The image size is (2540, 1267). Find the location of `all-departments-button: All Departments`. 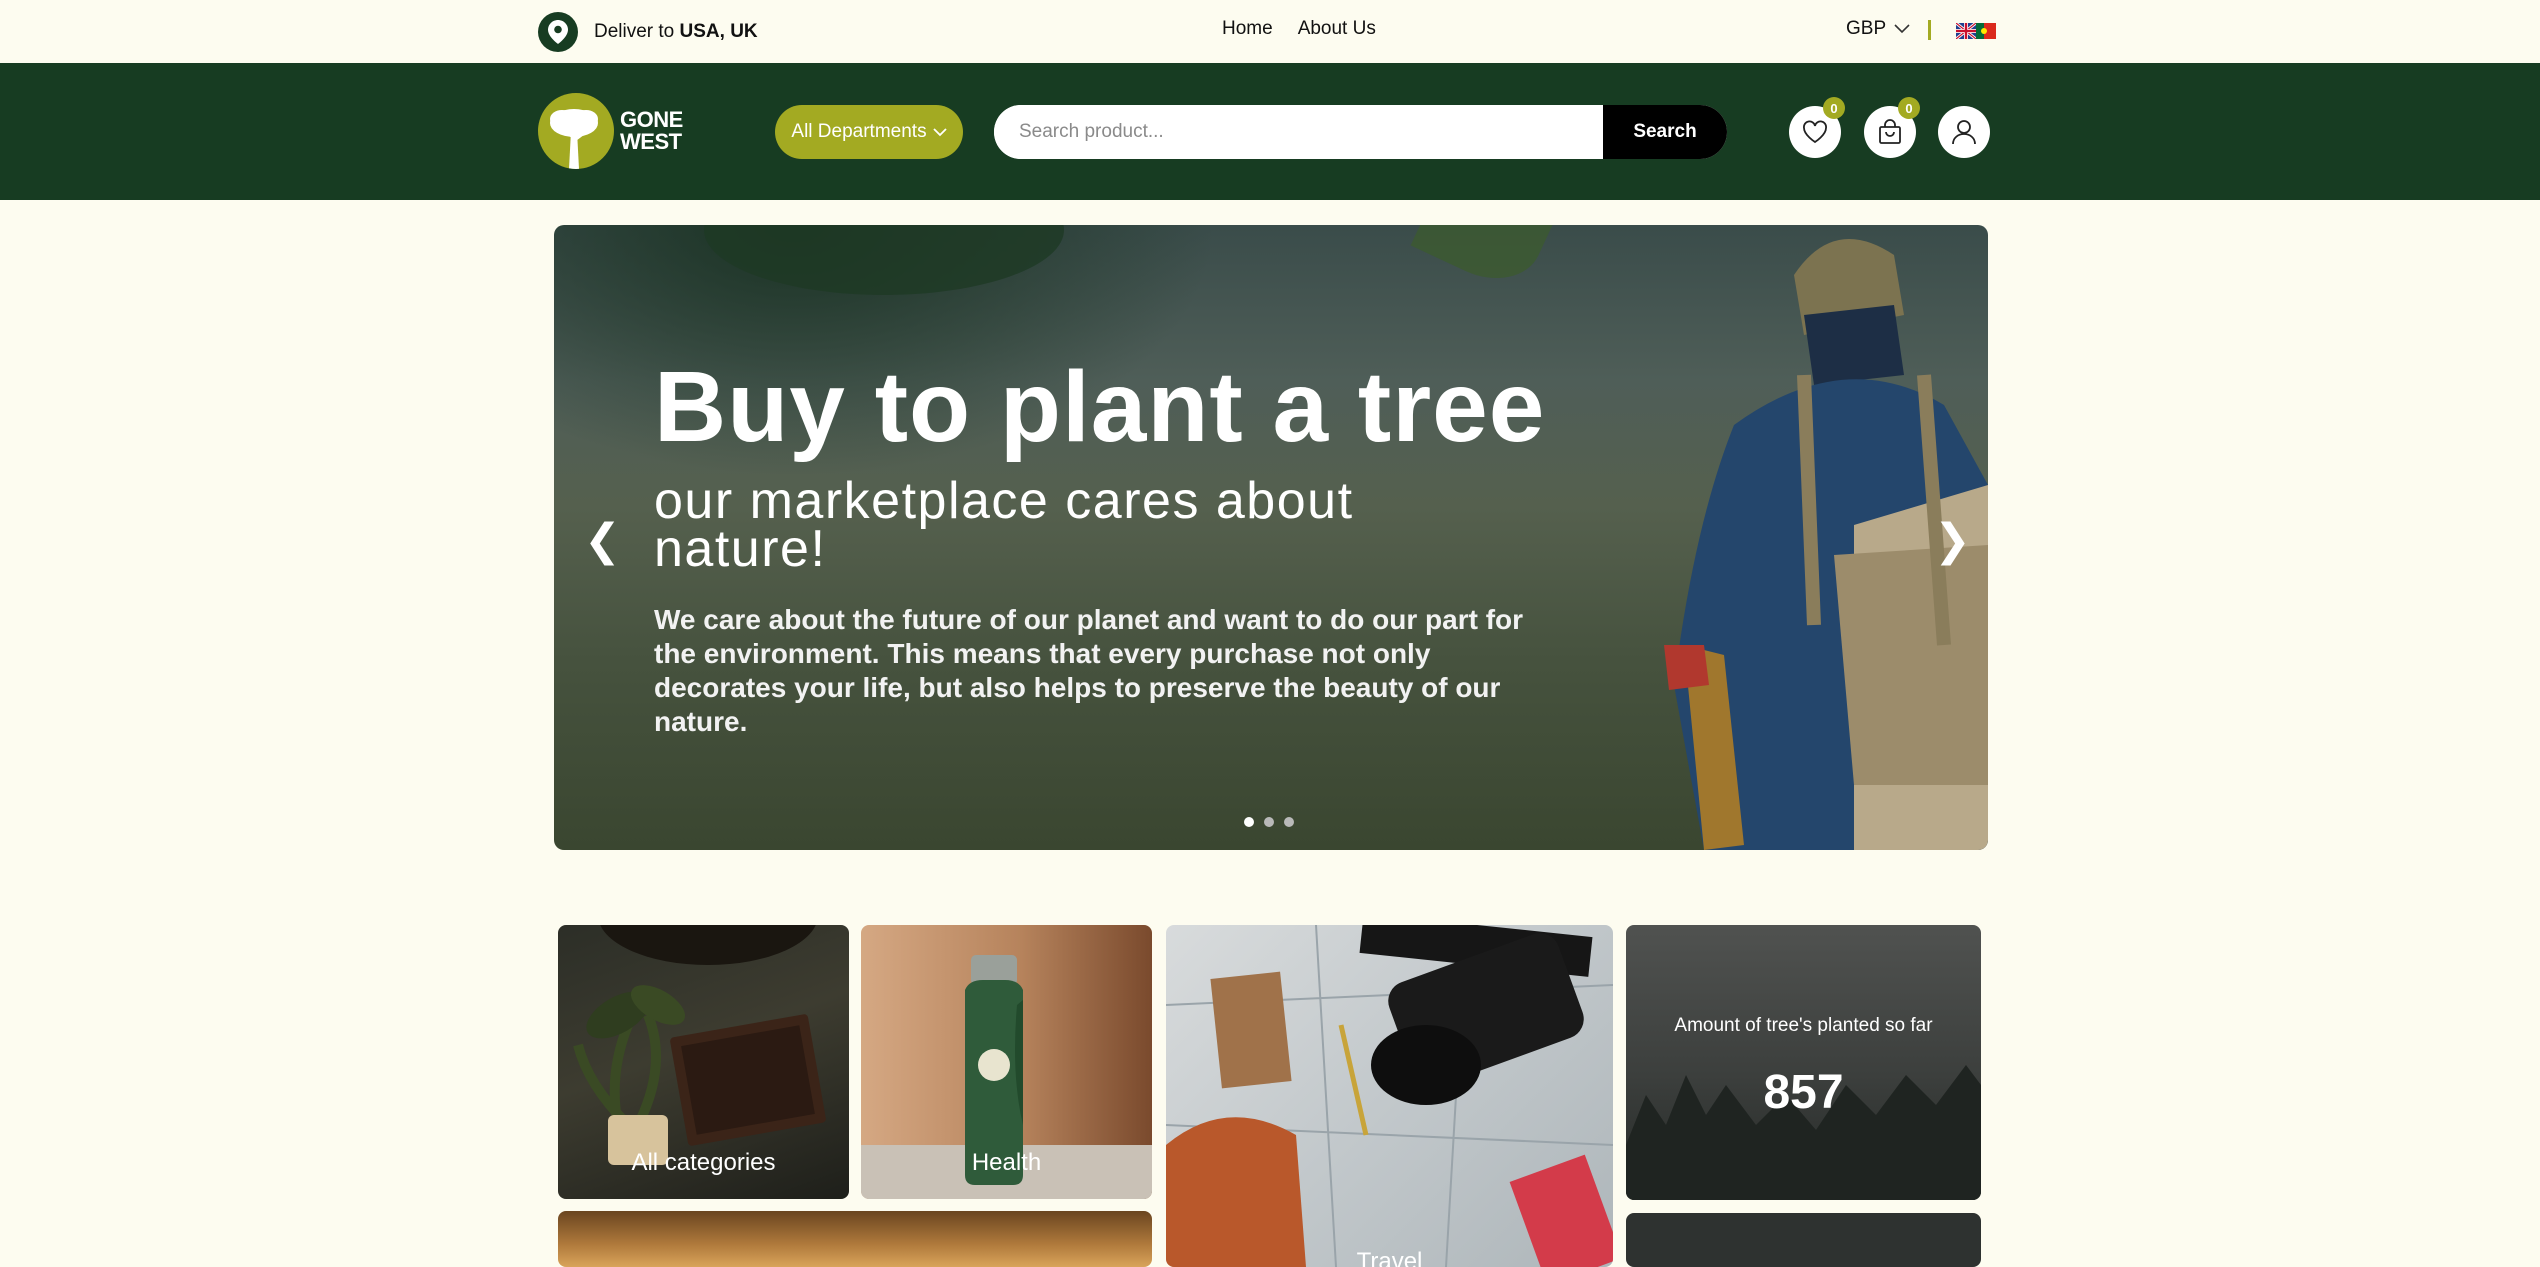

all-departments-button: All Departments is located at coordinates (869, 132).